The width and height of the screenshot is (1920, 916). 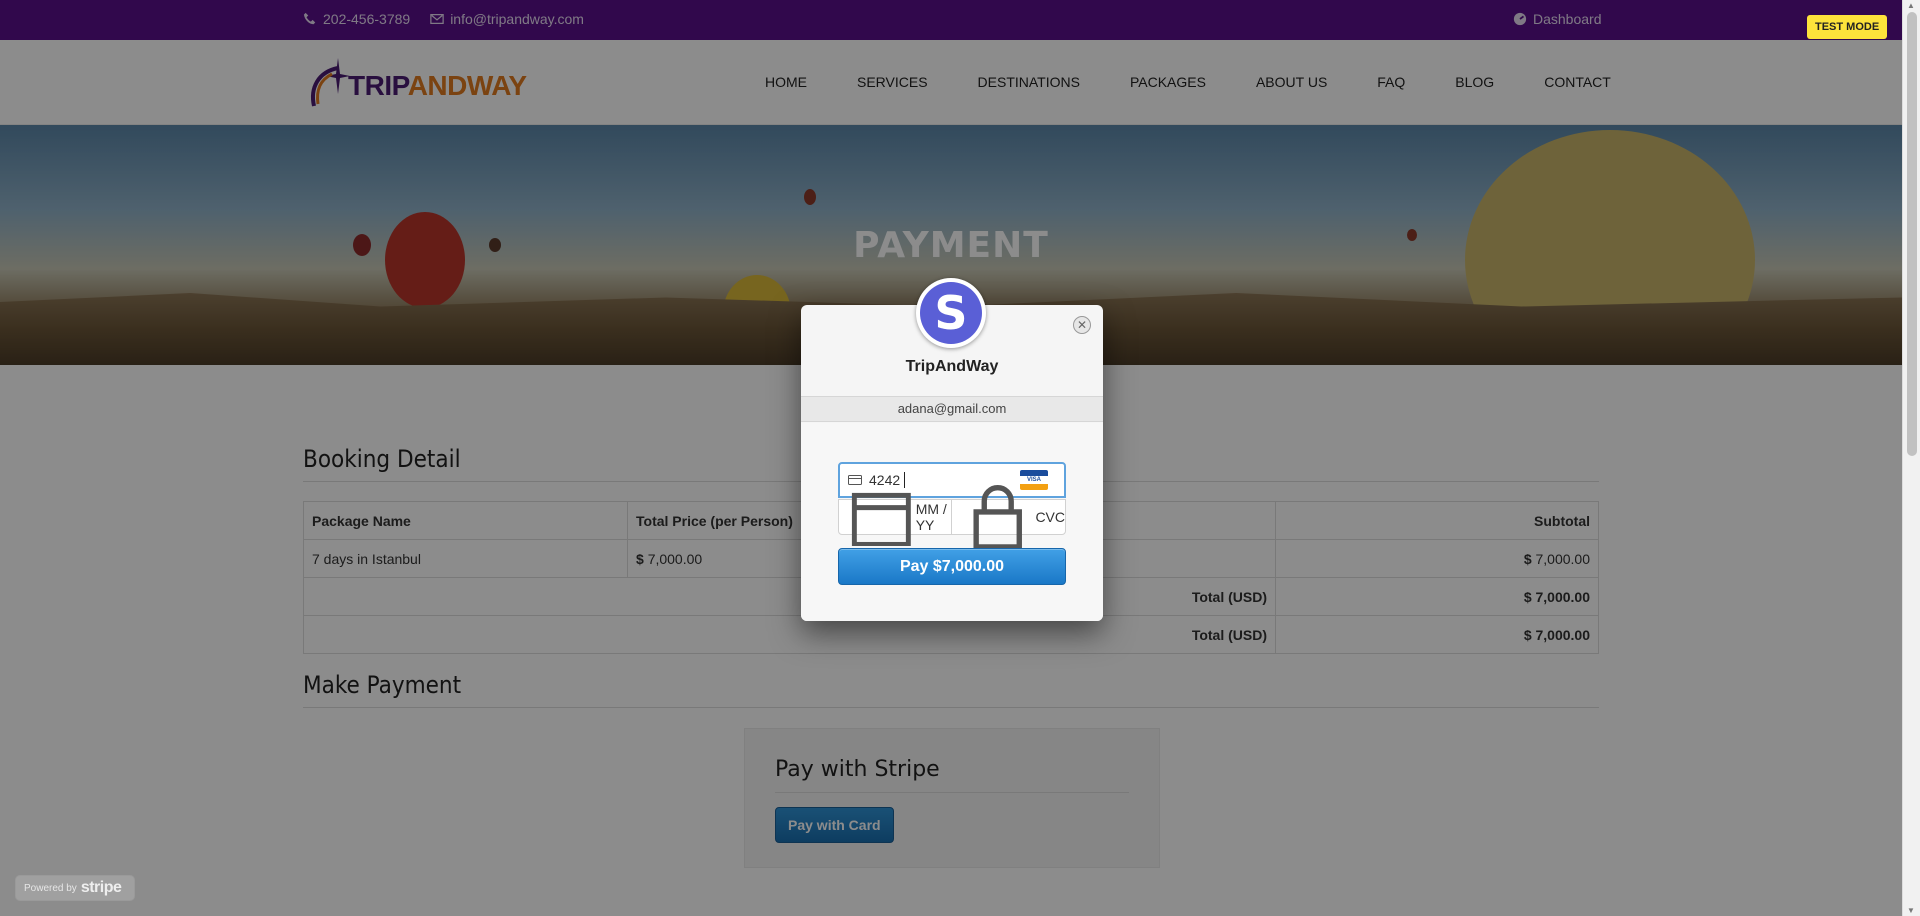 I want to click on scroll-down-icon: ▼, so click(x=1911, y=910).